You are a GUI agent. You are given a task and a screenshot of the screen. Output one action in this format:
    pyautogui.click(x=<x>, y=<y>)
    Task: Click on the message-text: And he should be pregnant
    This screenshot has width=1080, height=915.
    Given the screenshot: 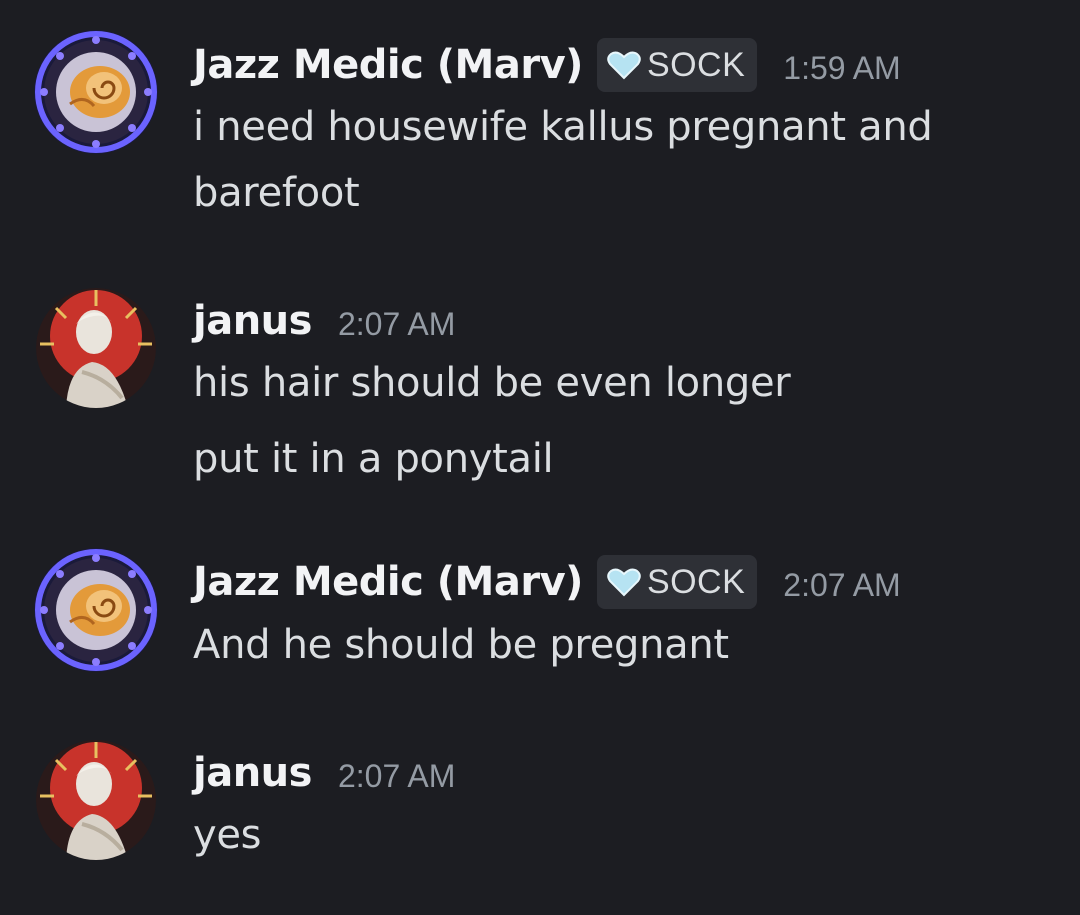 What is the action you would take?
    pyautogui.click(x=461, y=645)
    